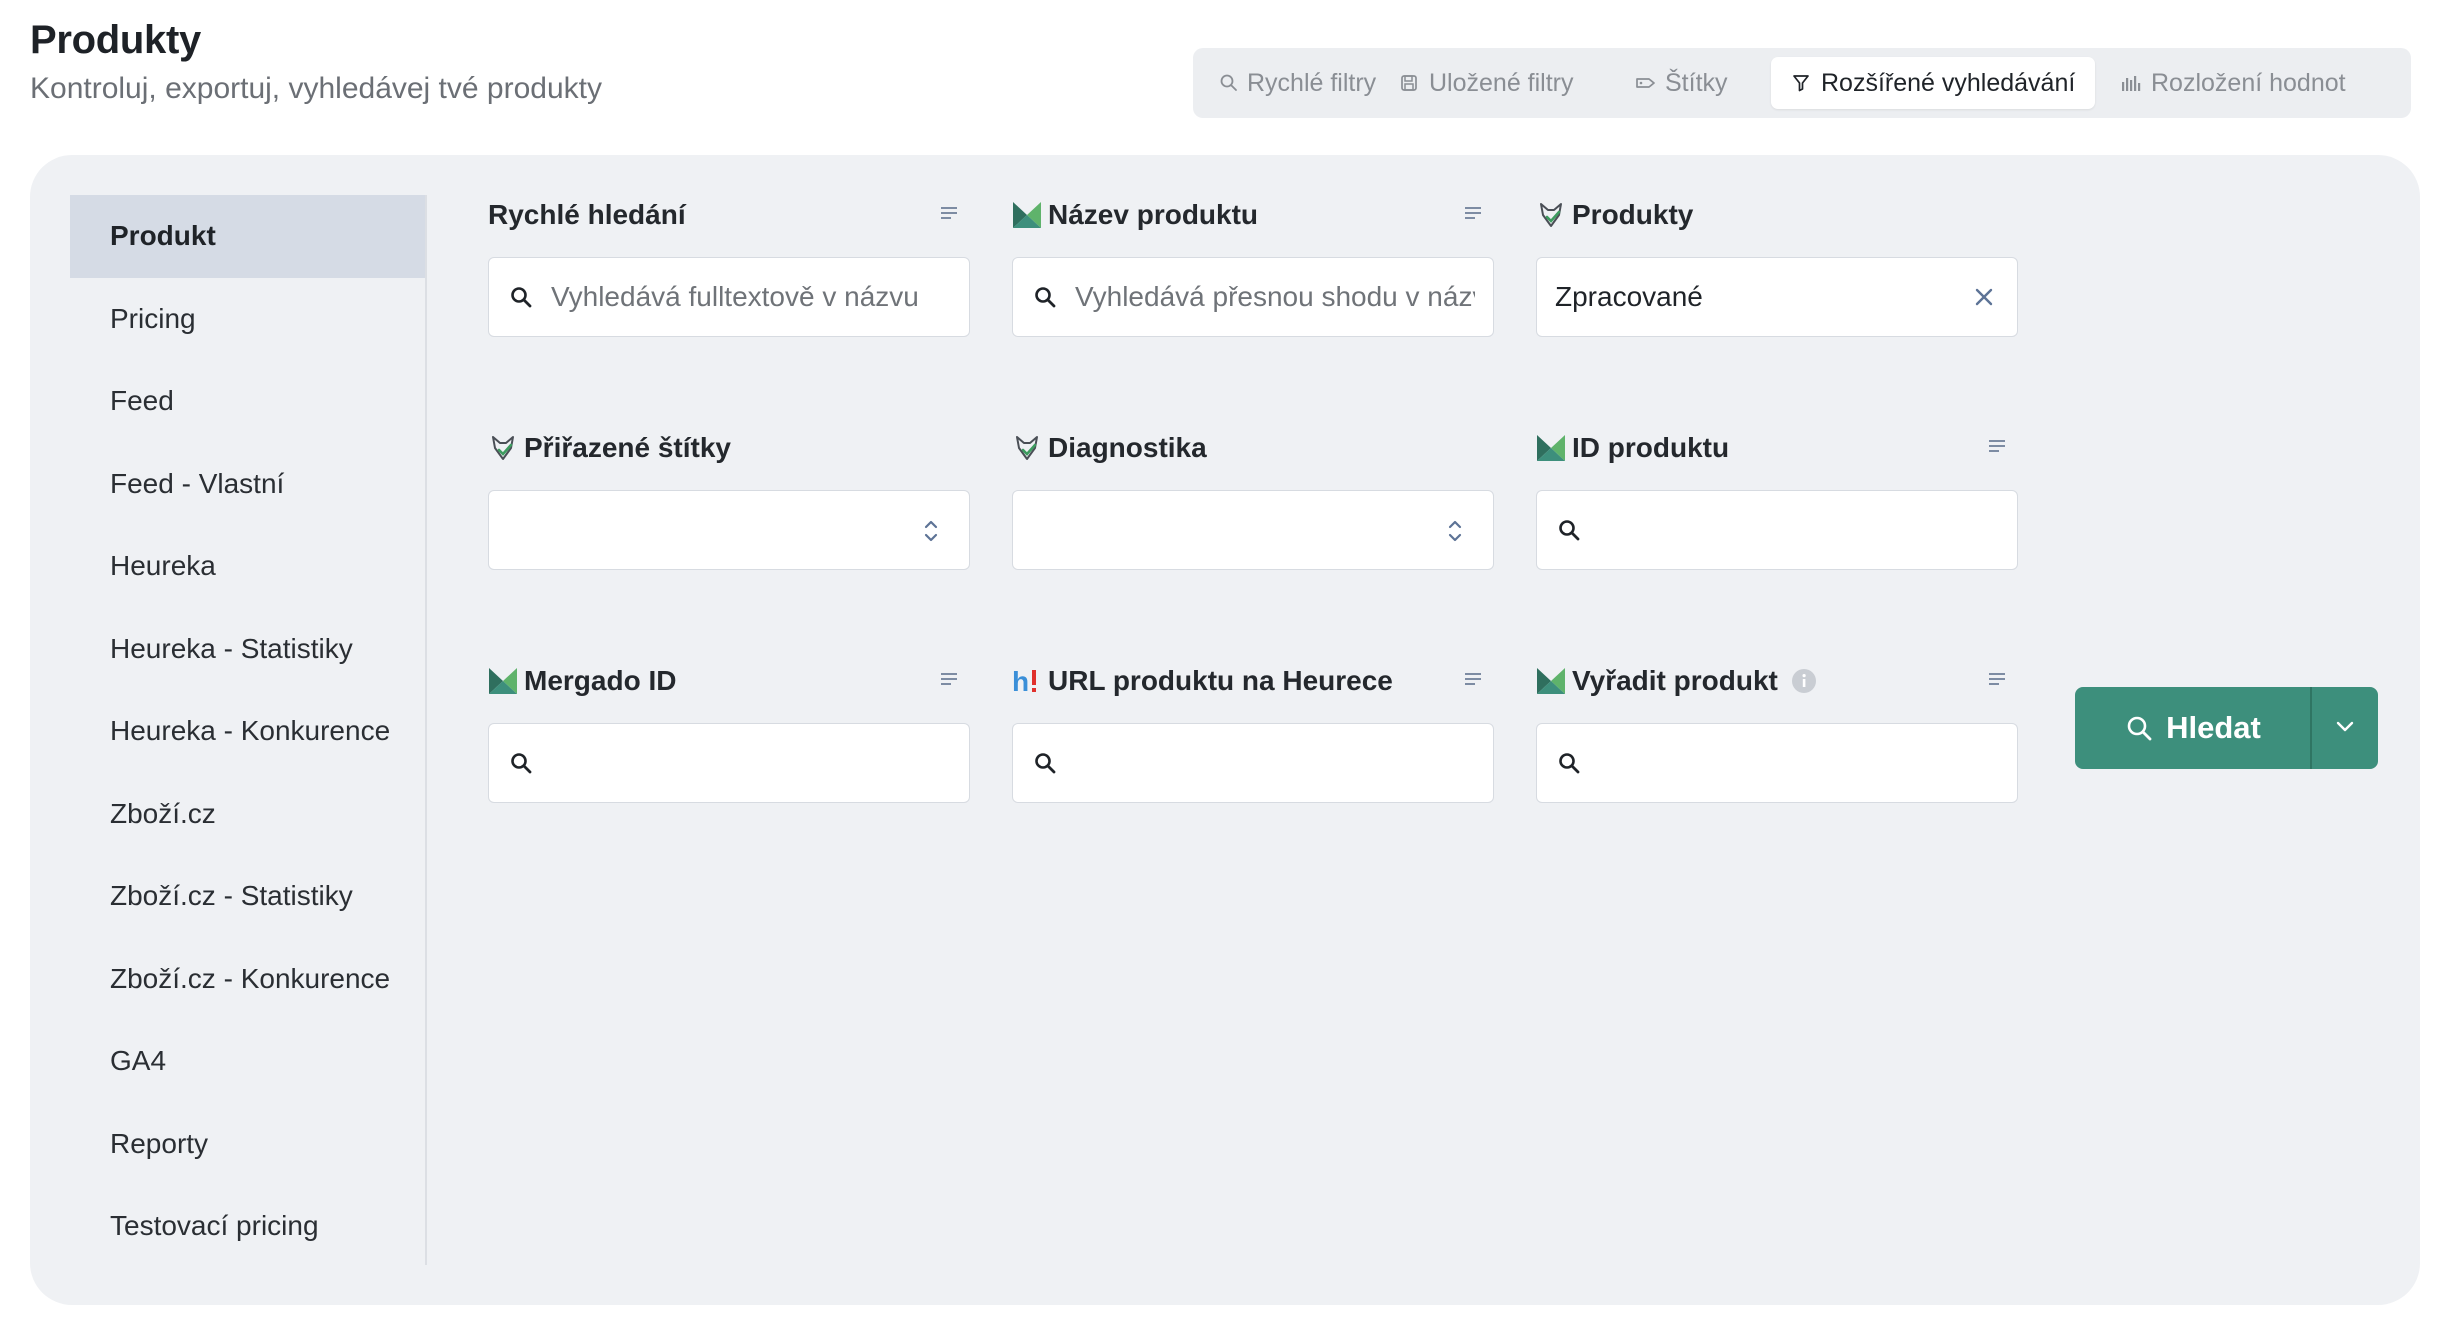  I want to click on field-label: Produkty, so click(1777, 215).